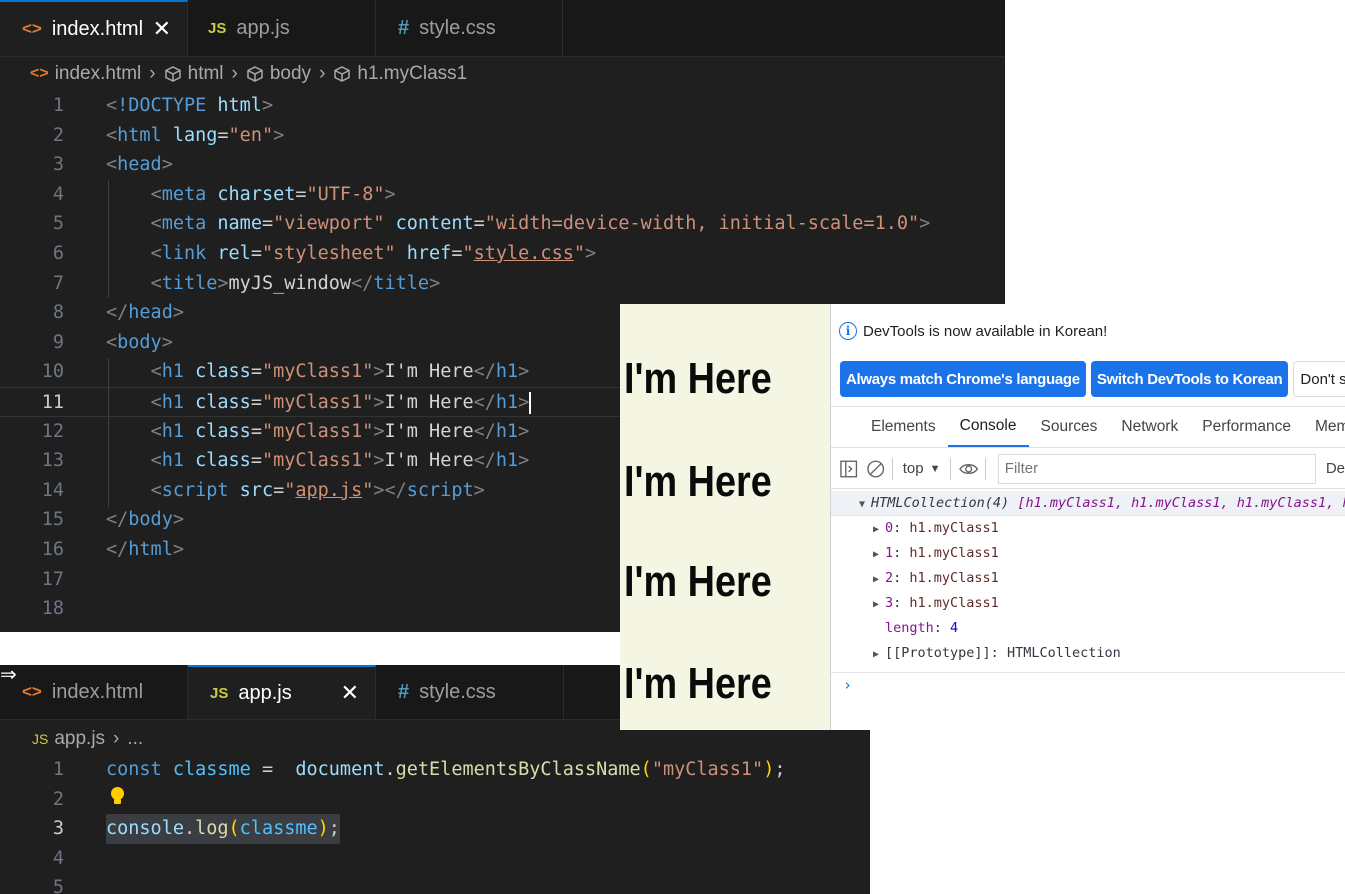 The height and width of the screenshot is (894, 1345). Describe the element at coordinates (52, 402) in the screenshot. I see `line-number: 11` at that location.